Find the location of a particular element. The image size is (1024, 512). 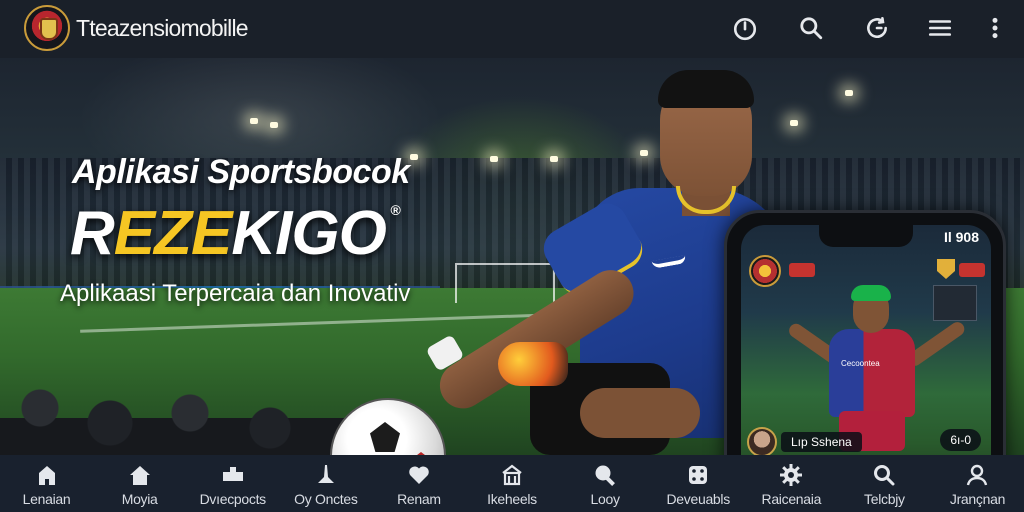

nav-item-telcbjy: Telcbjy is located at coordinates (884, 483).